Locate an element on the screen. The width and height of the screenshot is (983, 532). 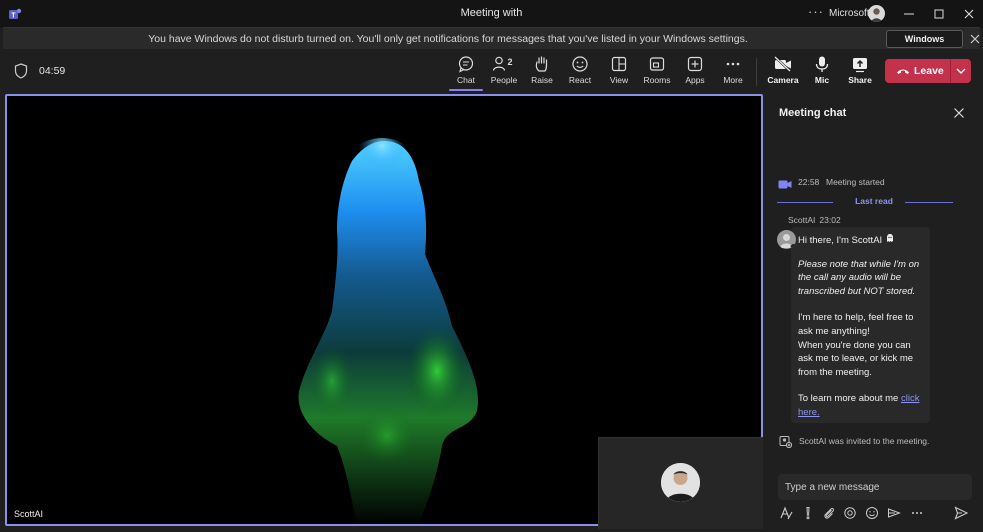
rooms-button: Rooms is located at coordinates (657, 72).